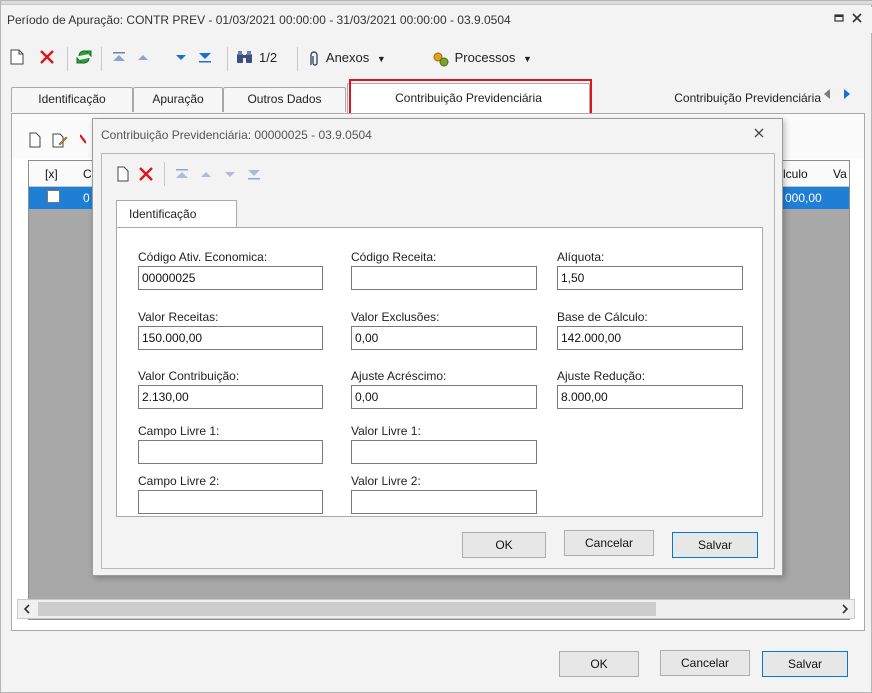  I want to click on aliquota-label: Alíquota:, so click(581, 257).